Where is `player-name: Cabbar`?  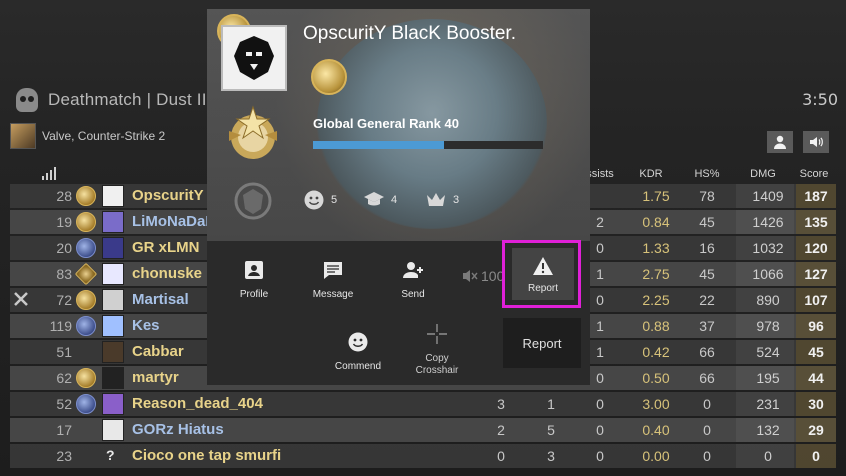
player-name: Cabbar is located at coordinates (158, 351).